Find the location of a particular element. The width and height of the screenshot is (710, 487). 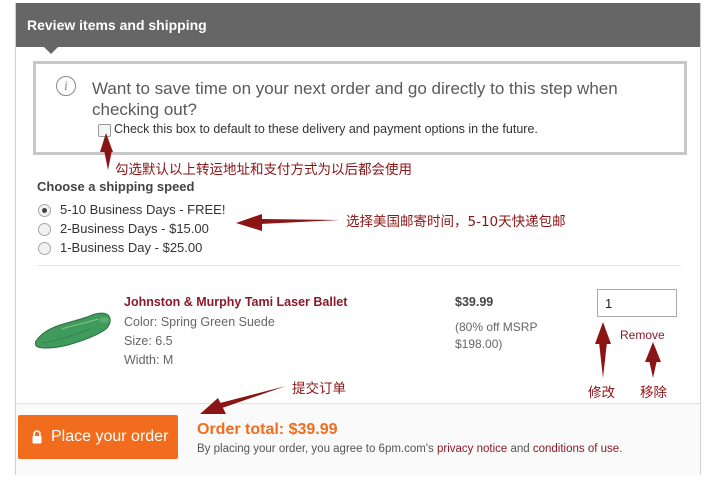

product-image is located at coordinates (74, 328).